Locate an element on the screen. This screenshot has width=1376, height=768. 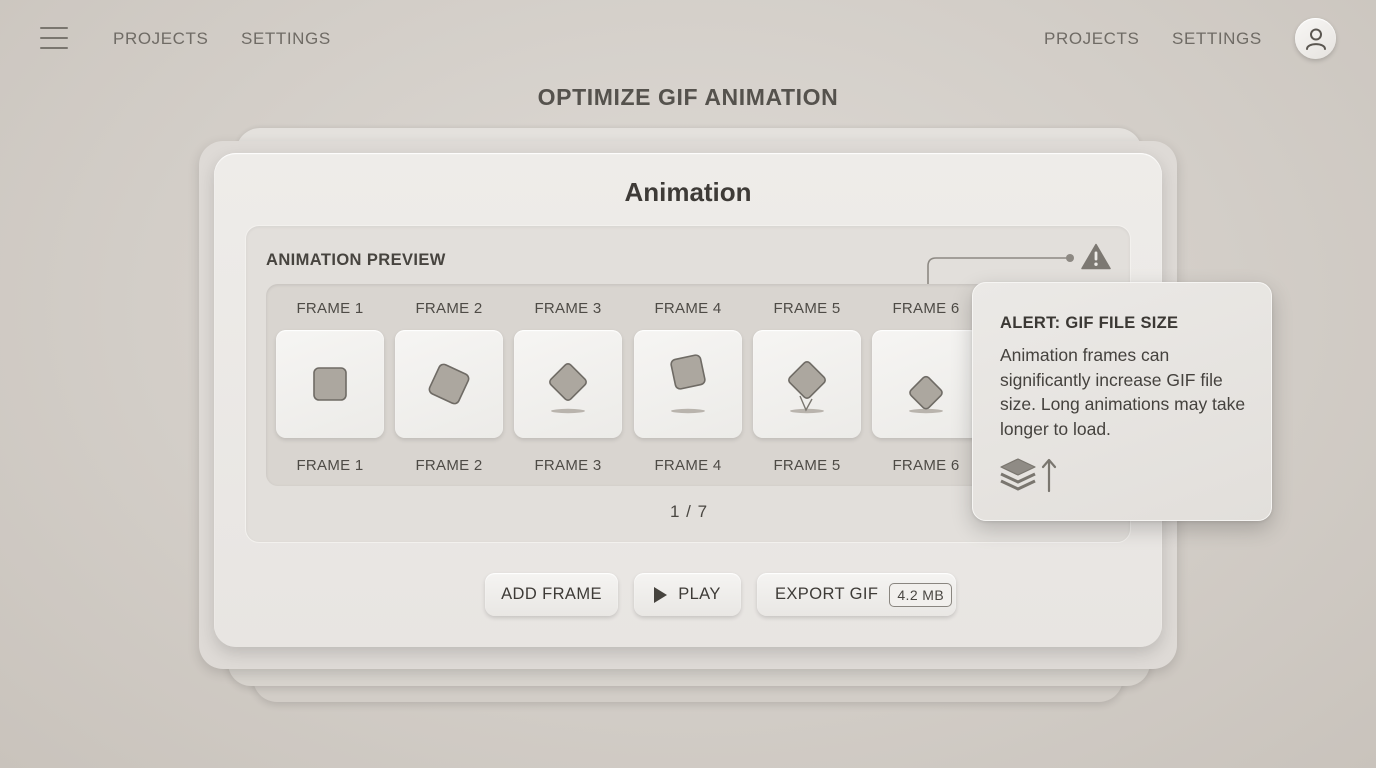
frame-item-3: FRAME 3 FRAME 3 is located at coordinates (568, 385).